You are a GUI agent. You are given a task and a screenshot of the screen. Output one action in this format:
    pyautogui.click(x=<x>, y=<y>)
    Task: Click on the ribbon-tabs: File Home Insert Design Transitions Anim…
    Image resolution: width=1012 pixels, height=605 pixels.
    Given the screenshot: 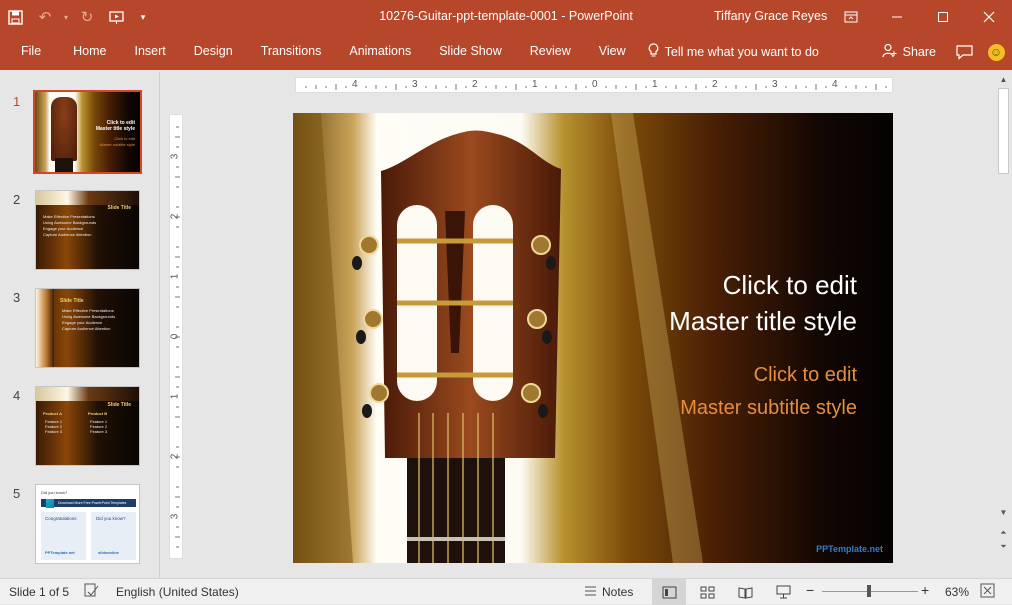 What is the action you would take?
    pyautogui.click(x=506, y=52)
    